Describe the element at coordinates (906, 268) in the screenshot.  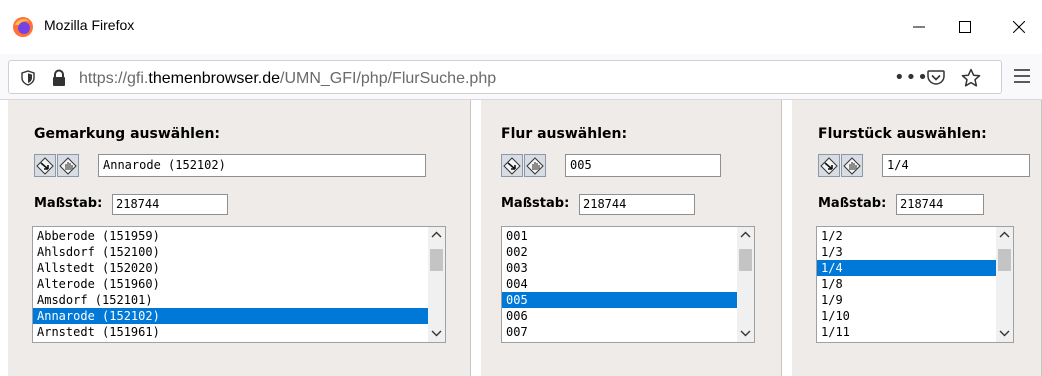
I see `list-item: 1/4` at that location.